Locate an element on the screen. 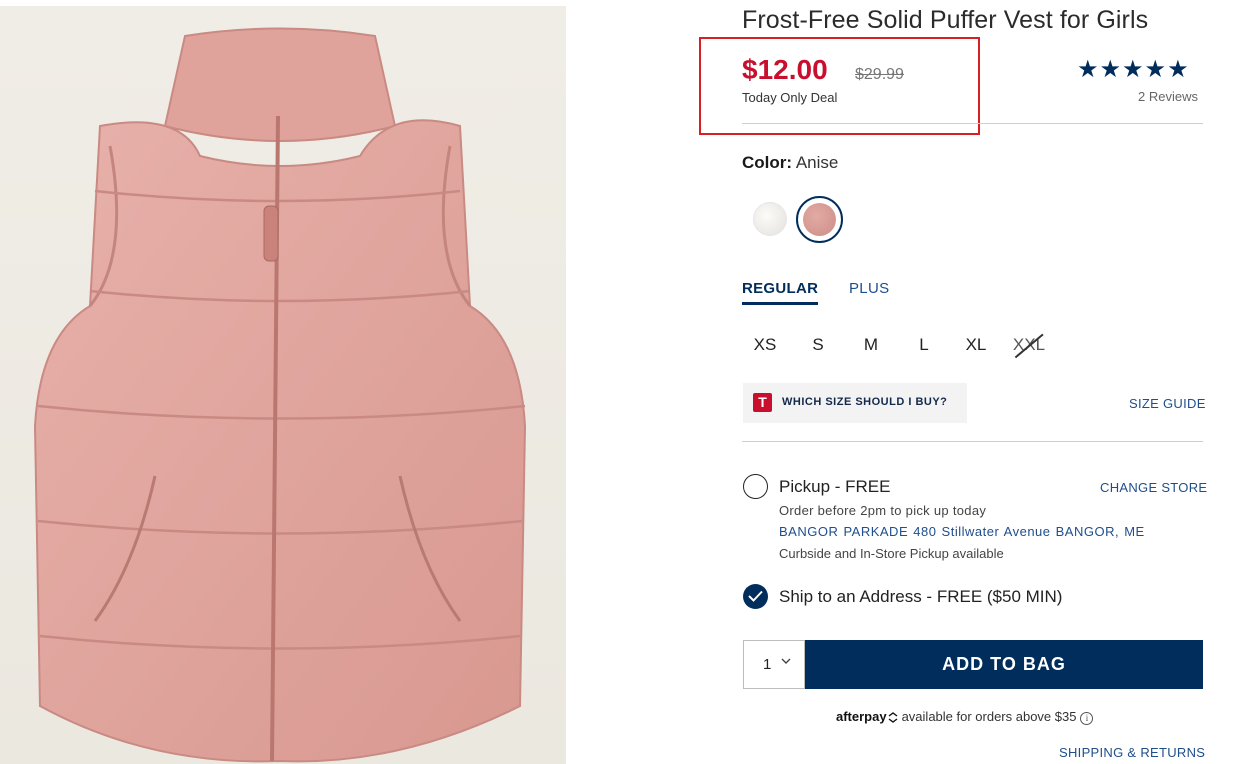 The width and height of the screenshot is (1233, 764). change-store-link: CHANGE STORE is located at coordinates (1153, 487).